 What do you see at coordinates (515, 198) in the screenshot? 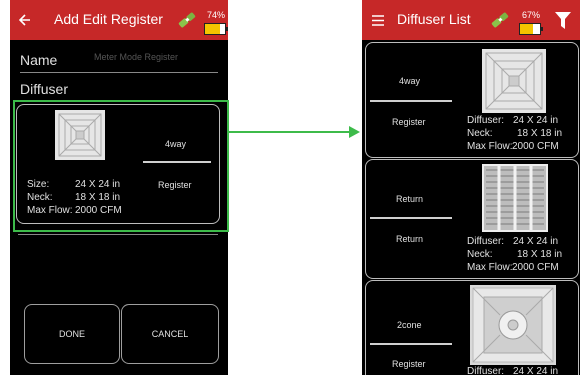
I see `return-grille-image` at bounding box center [515, 198].